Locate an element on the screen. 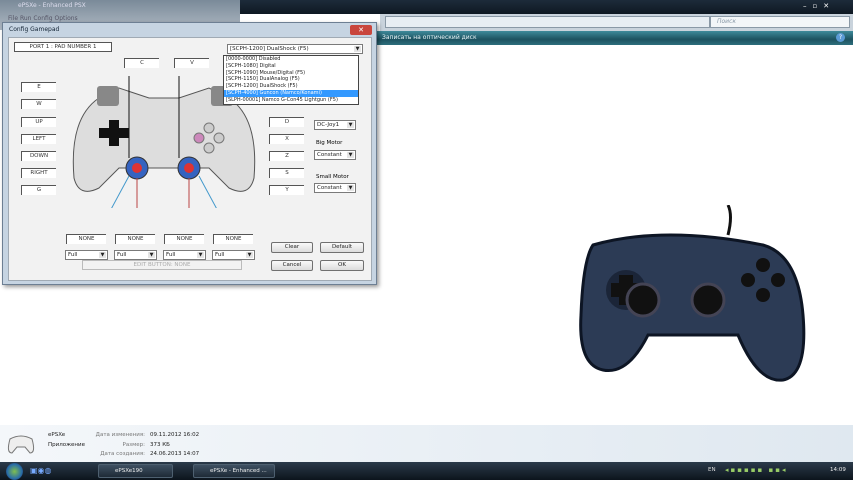 The image size is (853, 480). clock: 14:09 is located at coordinates (838, 470).